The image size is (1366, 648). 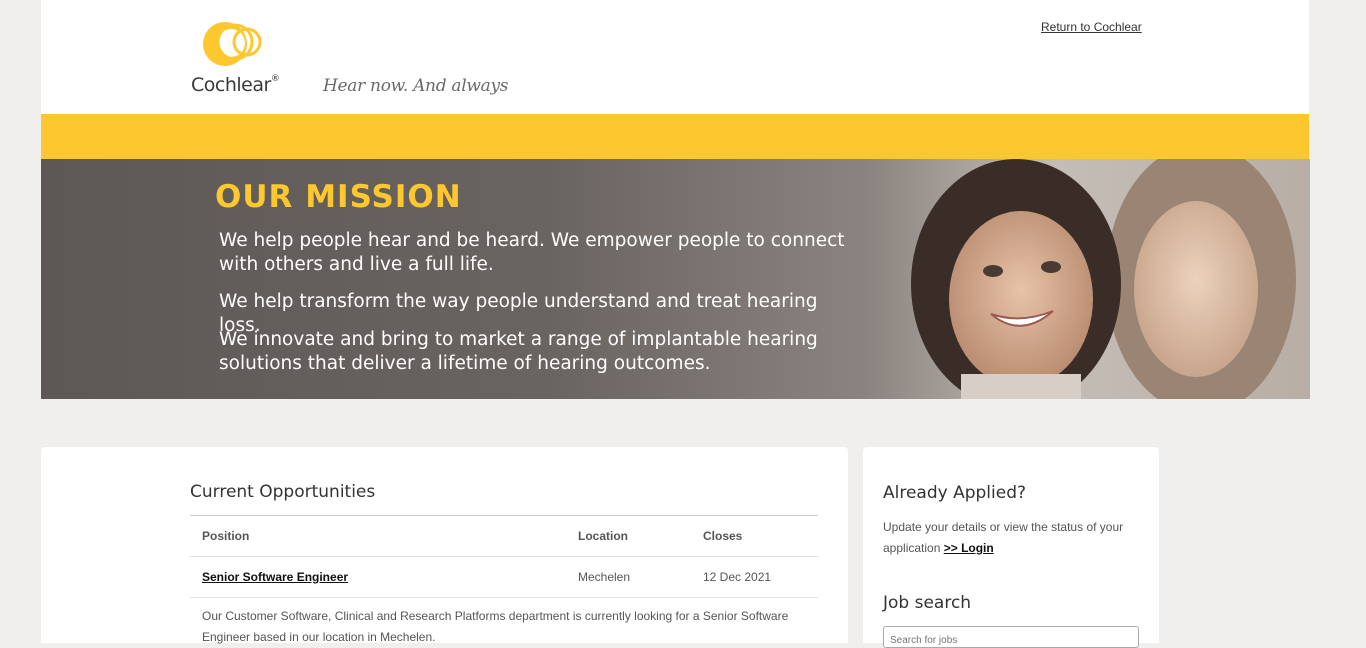 I want to click on job-search-title: Job search, so click(x=927, y=603).